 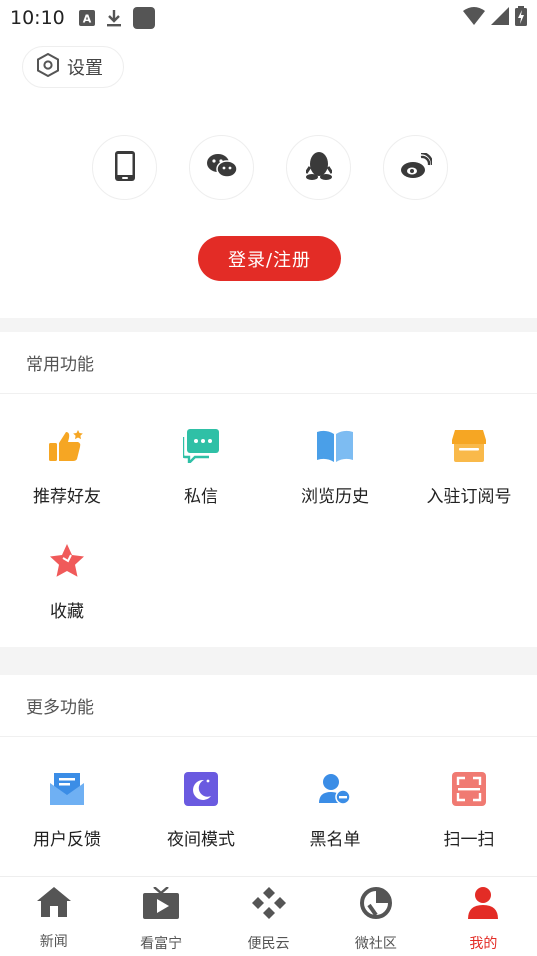 I want to click on tab-service-cloud: 便民云, so click(x=268, y=916).